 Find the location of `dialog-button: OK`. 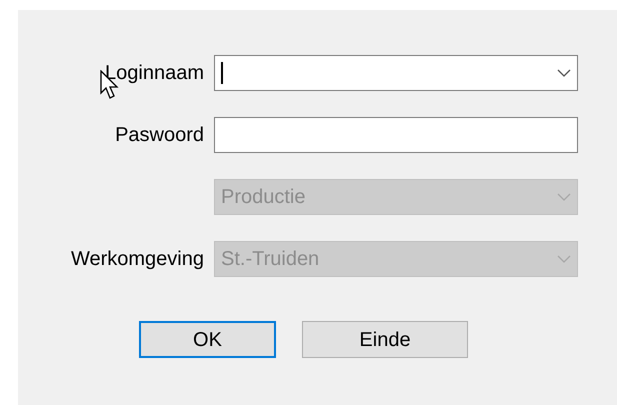

dialog-button: OK is located at coordinates (207, 339).